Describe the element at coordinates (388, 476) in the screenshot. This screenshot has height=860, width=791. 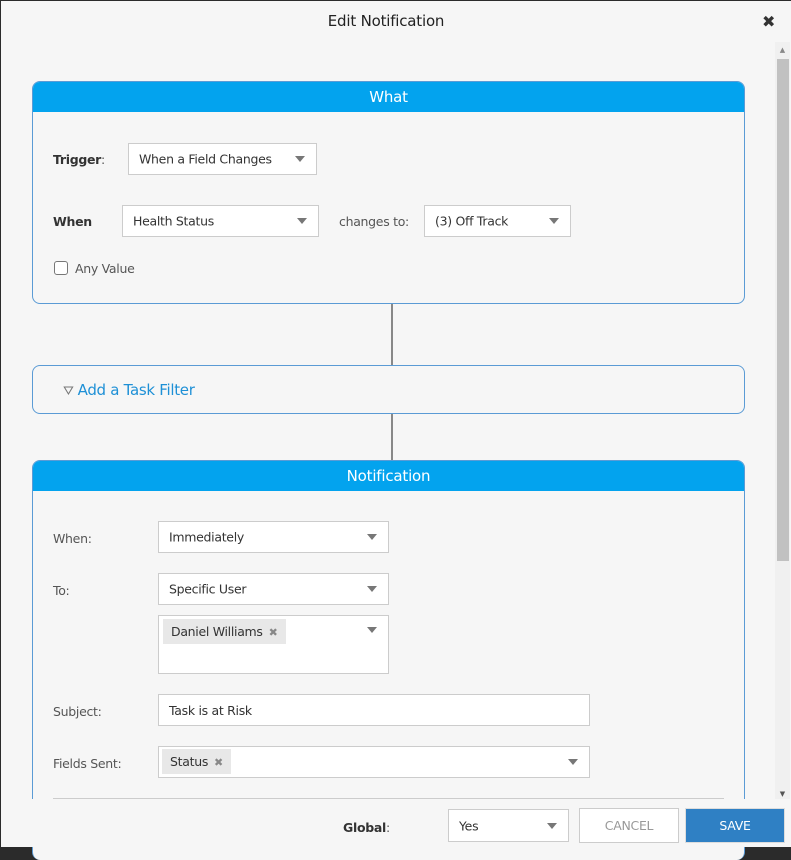
I see `notification-panel-header: Notification` at that location.